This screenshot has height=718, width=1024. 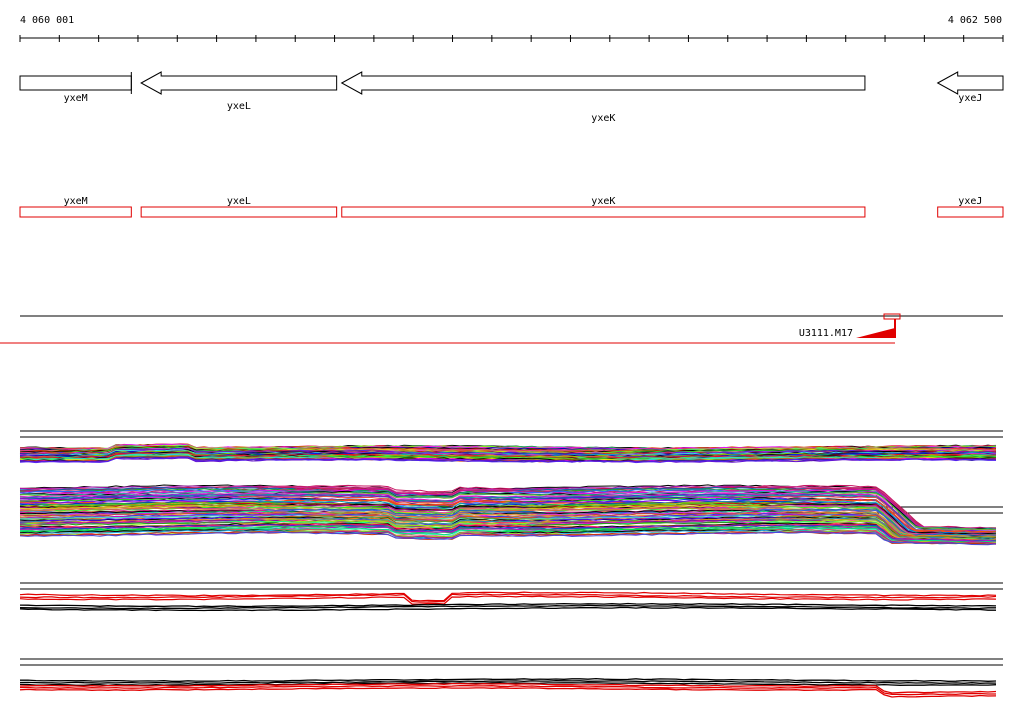 What do you see at coordinates (76, 98) in the screenshot?
I see `gene-label: yxeM` at bounding box center [76, 98].